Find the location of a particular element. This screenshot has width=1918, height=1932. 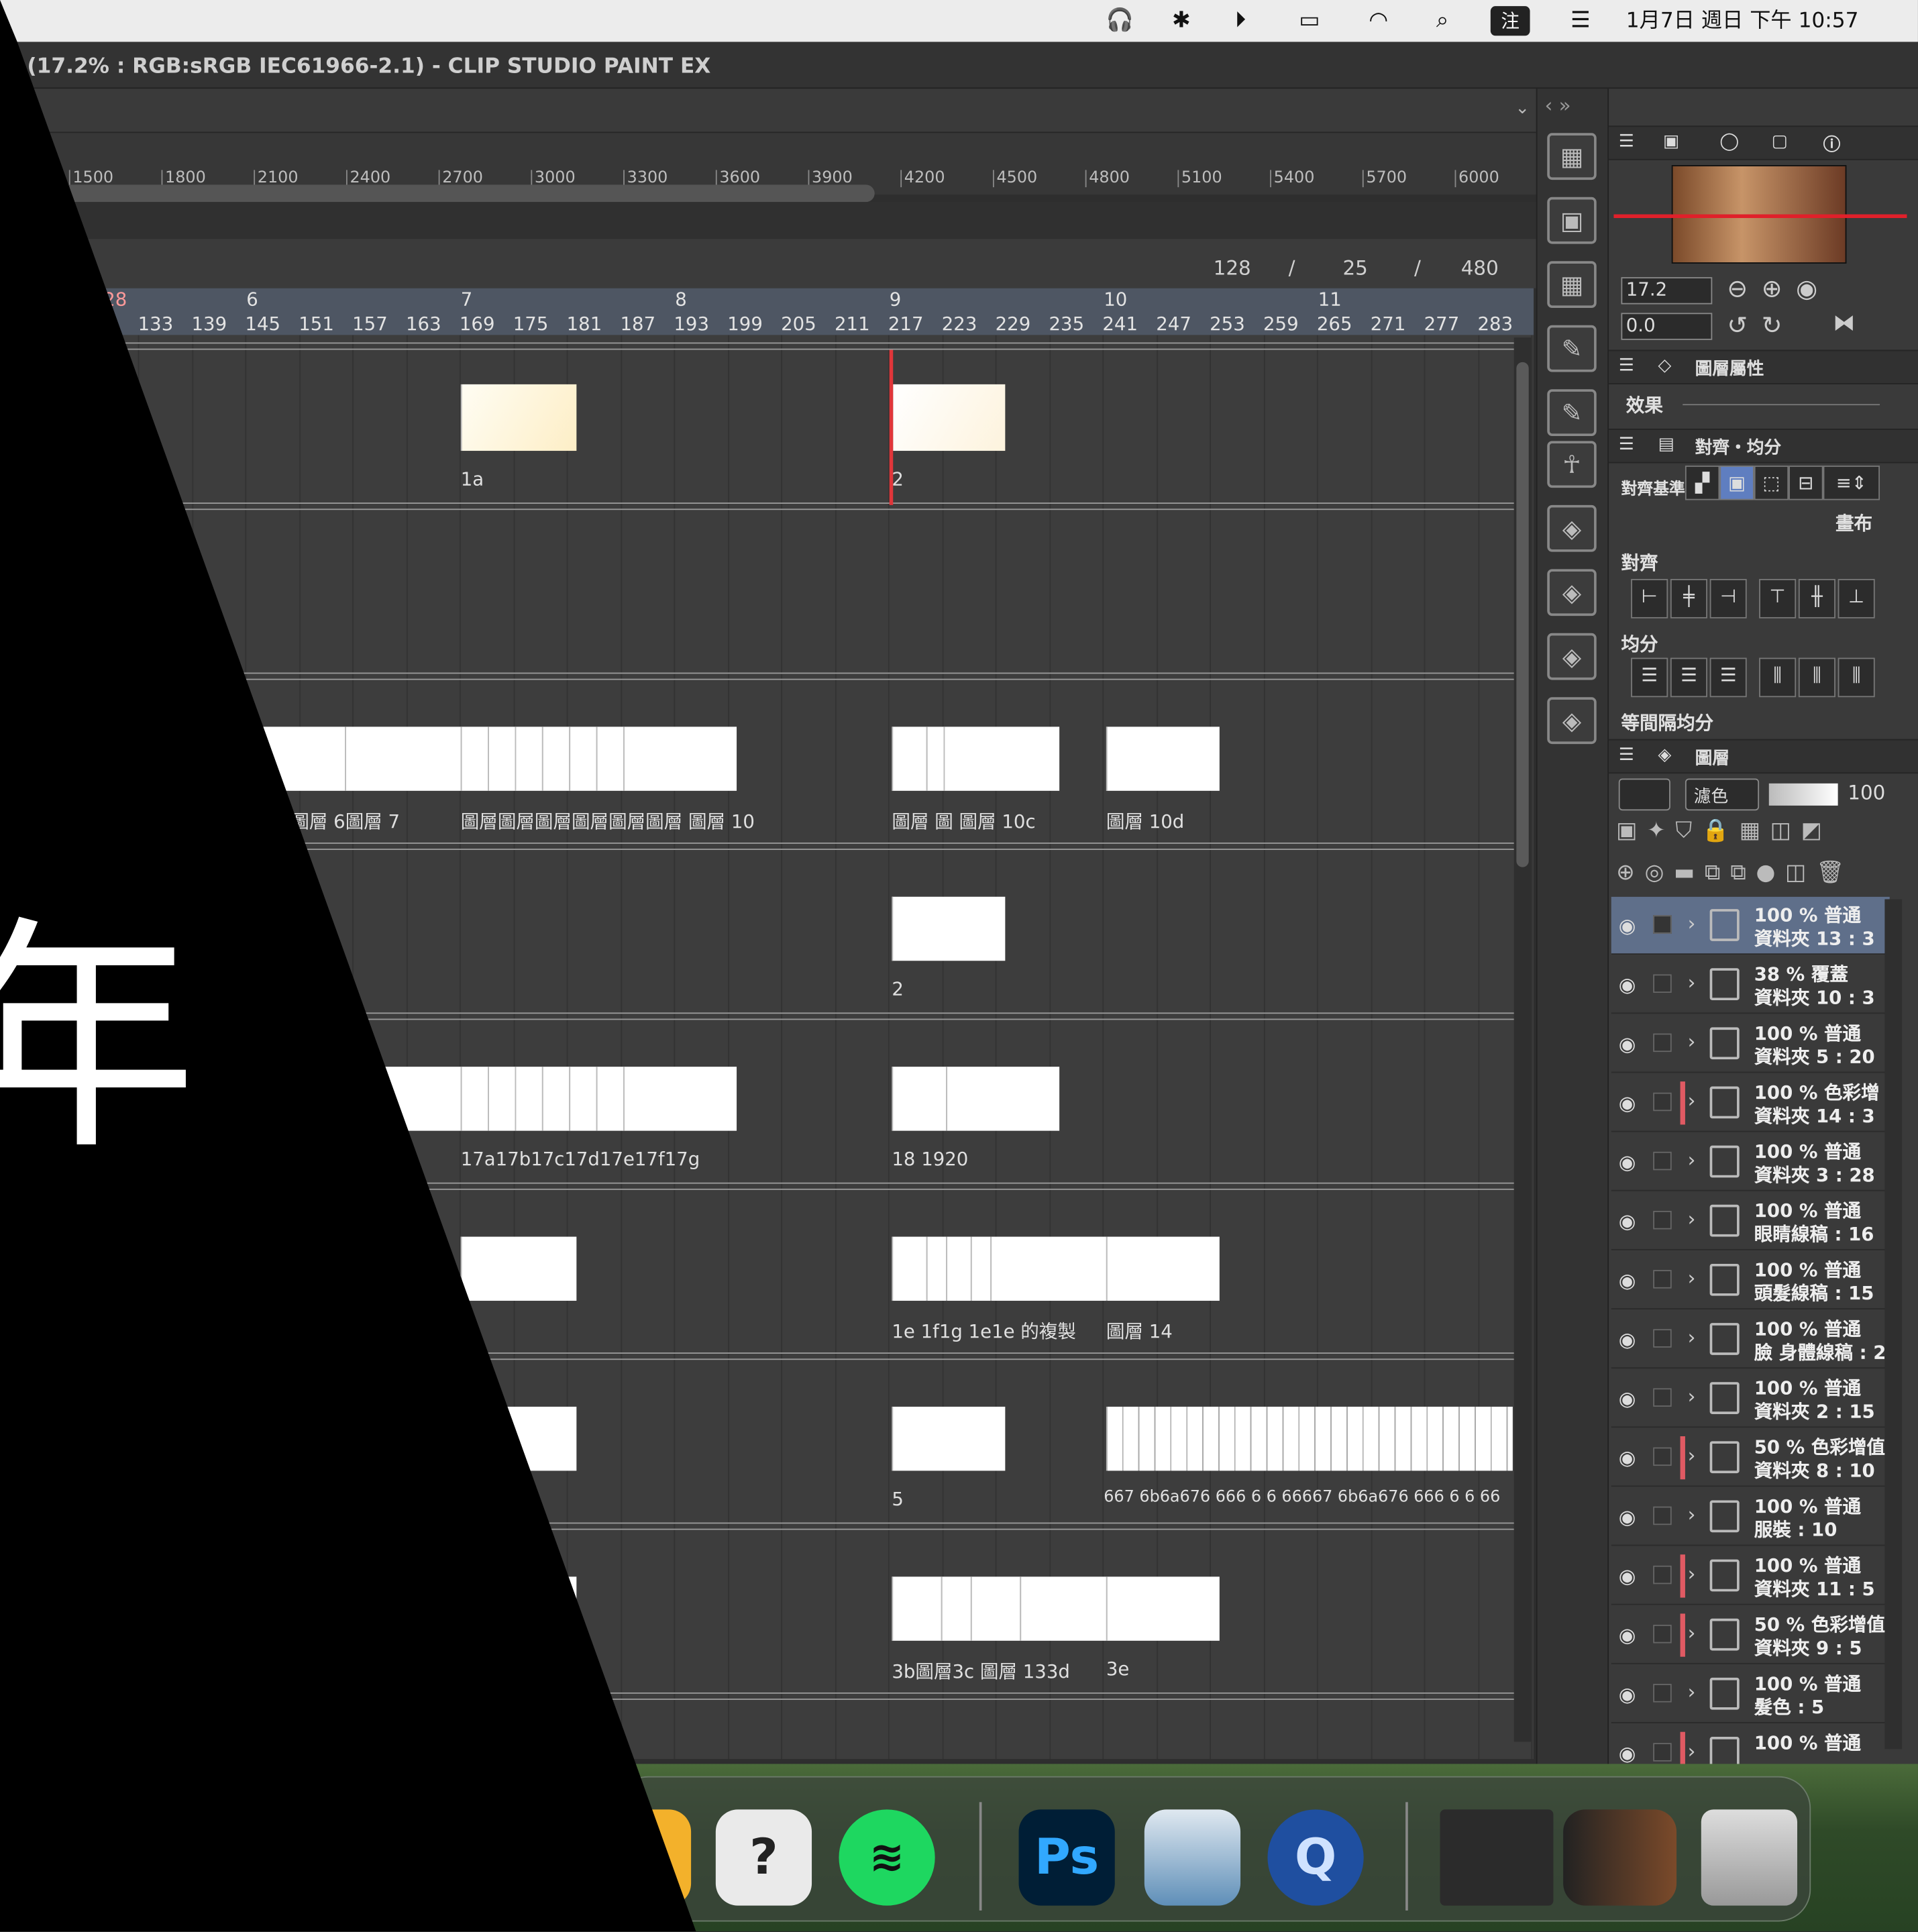

overlay-title-glyph: 年 is located at coordinates (98, 1041).